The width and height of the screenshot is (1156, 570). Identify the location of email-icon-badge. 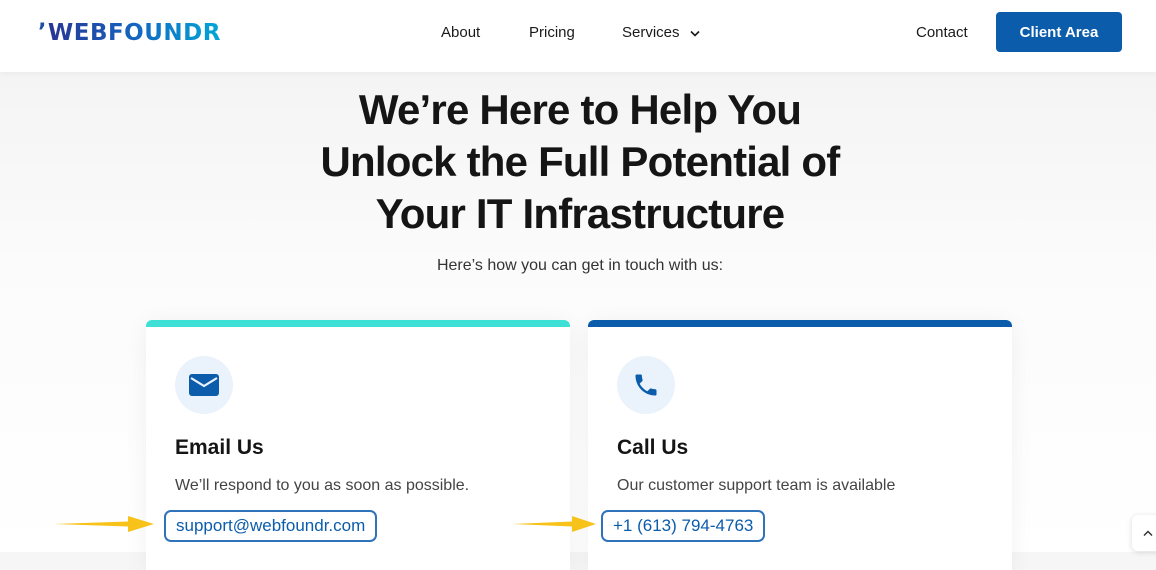
(204, 385).